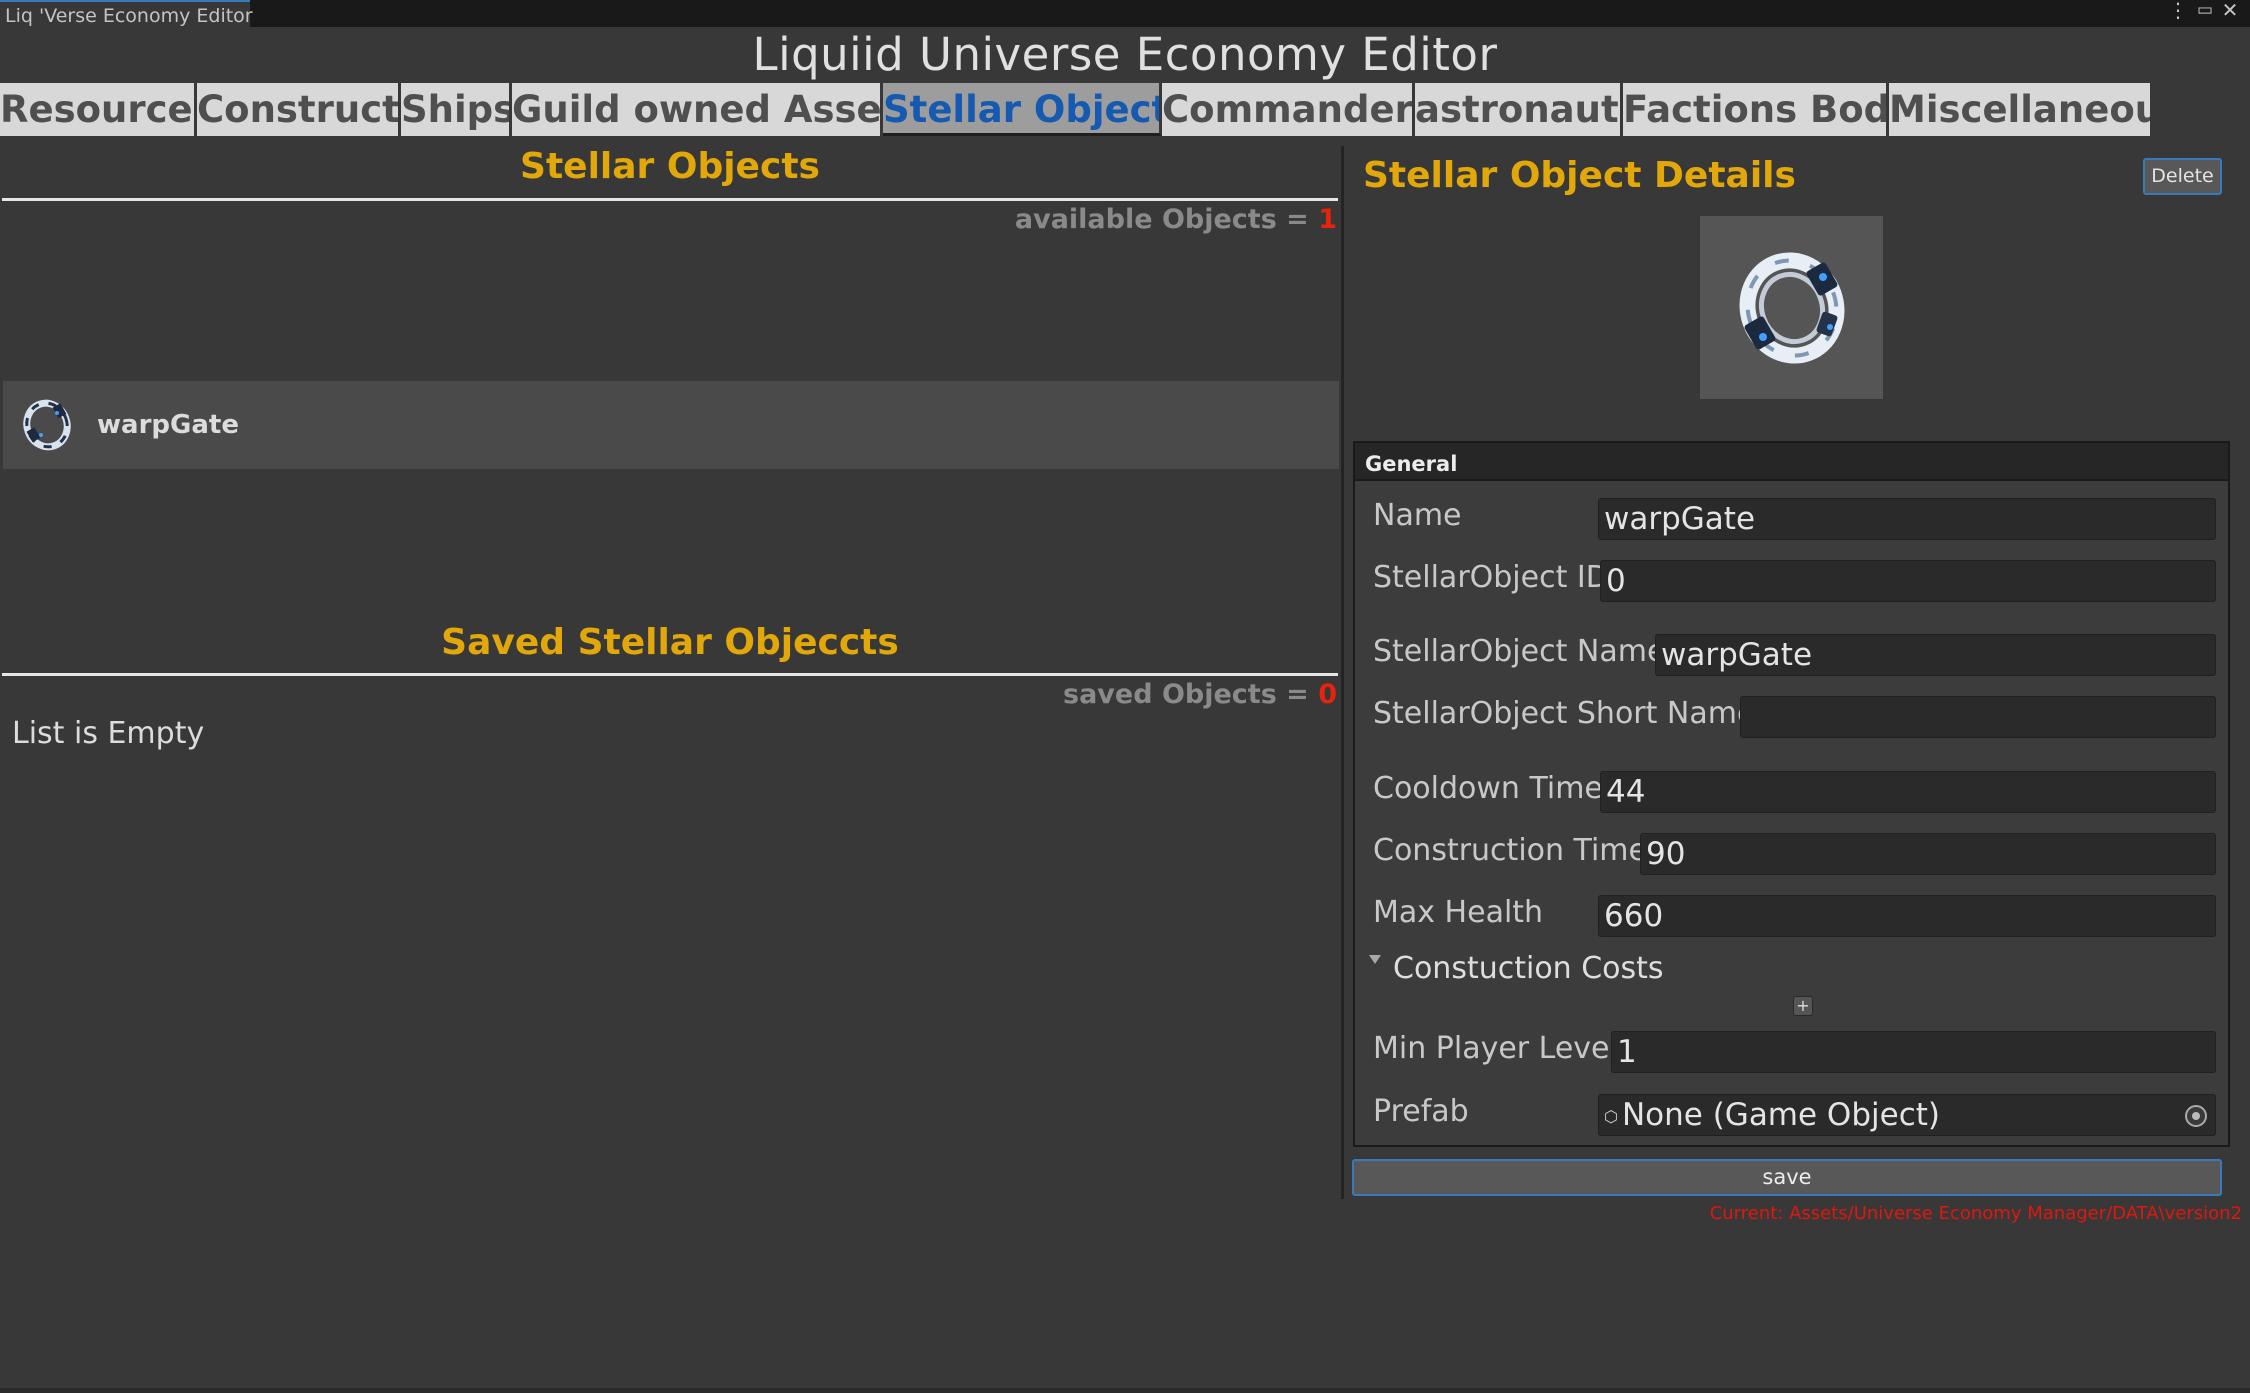 This screenshot has height=1393, width=2250. Describe the element at coordinates (98, 109) in the screenshot. I see `tab-resources: Resources` at that location.